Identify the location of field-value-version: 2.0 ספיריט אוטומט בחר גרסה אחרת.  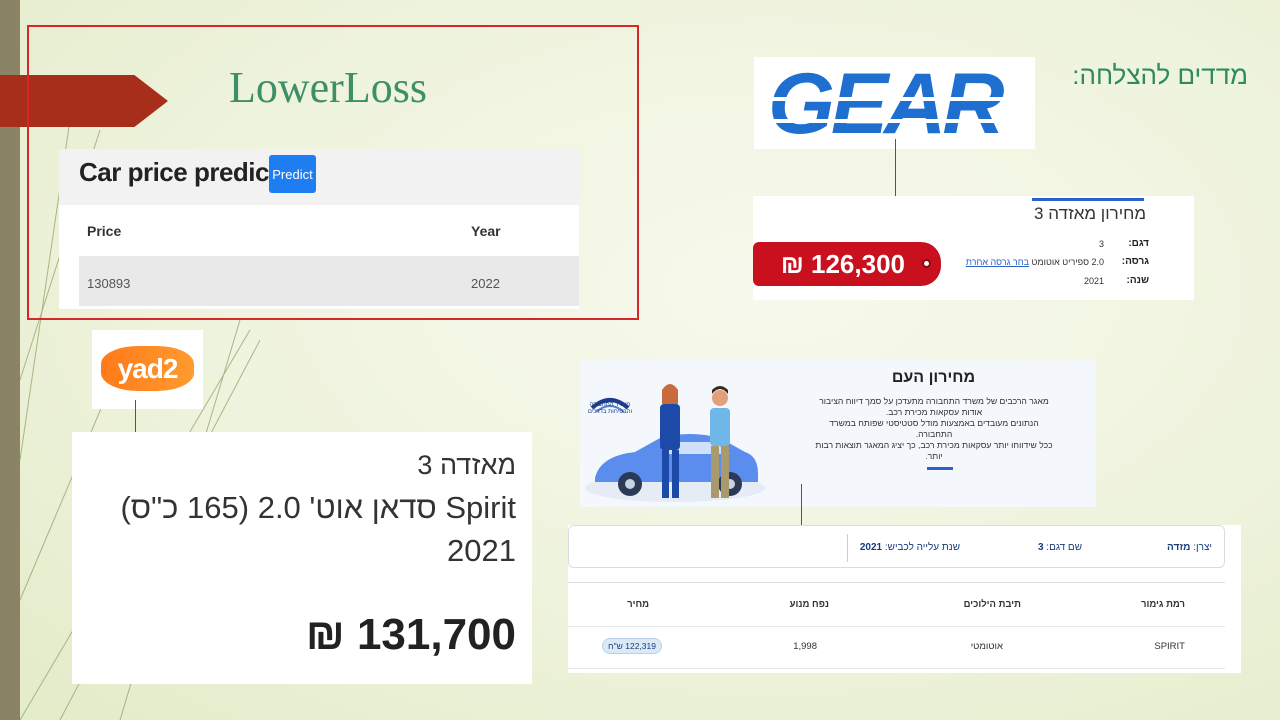
(1034, 262).